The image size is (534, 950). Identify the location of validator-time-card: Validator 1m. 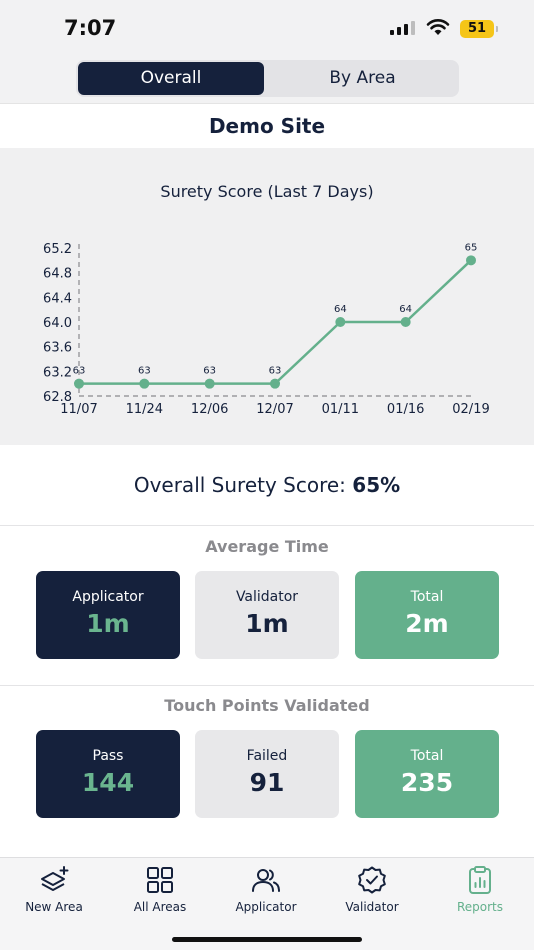
(267, 615).